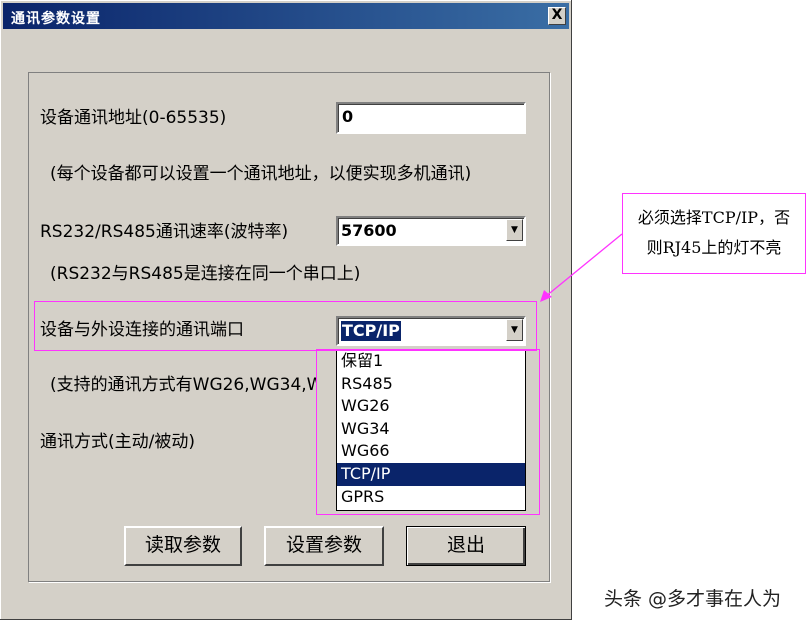 The height and width of the screenshot is (626, 811). Describe the element at coordinates (714, 217) in the screenshot. I see `annotation-line-1: 必须选择TCP/IP，否` at that location.